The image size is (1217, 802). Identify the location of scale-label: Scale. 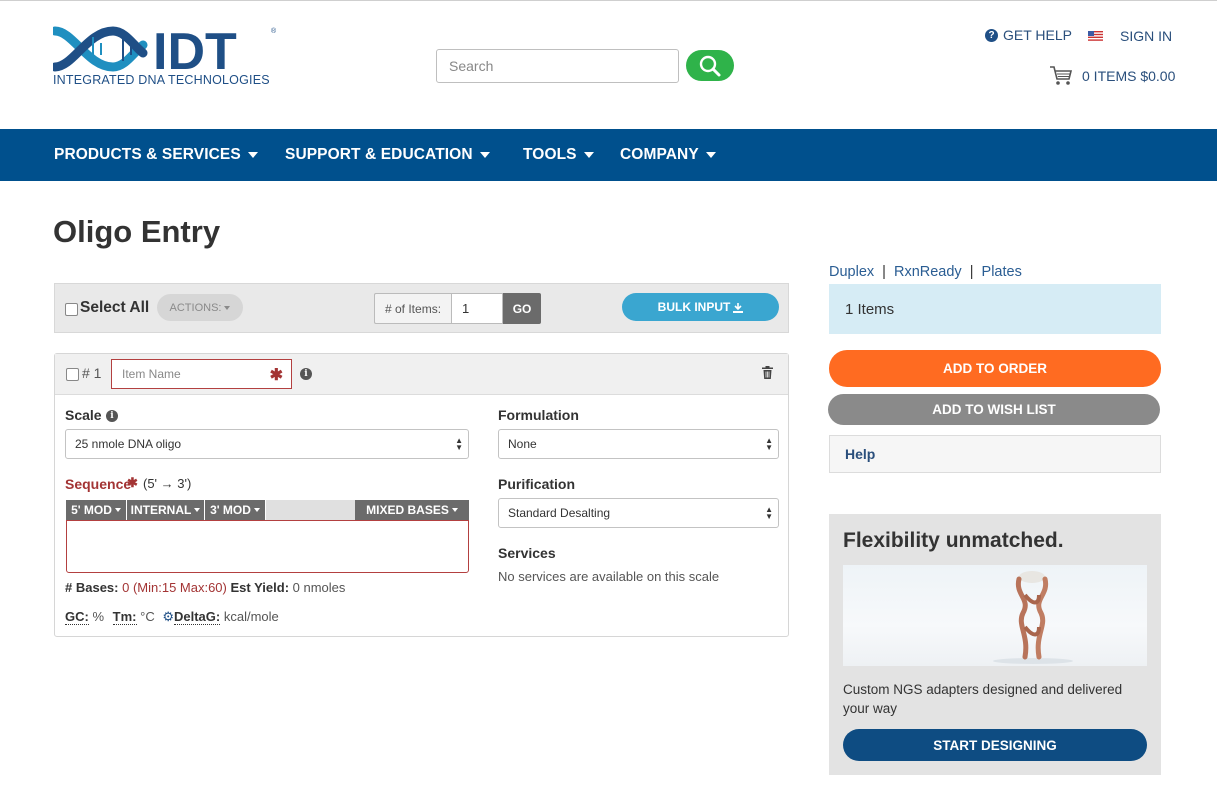
(83, 415).